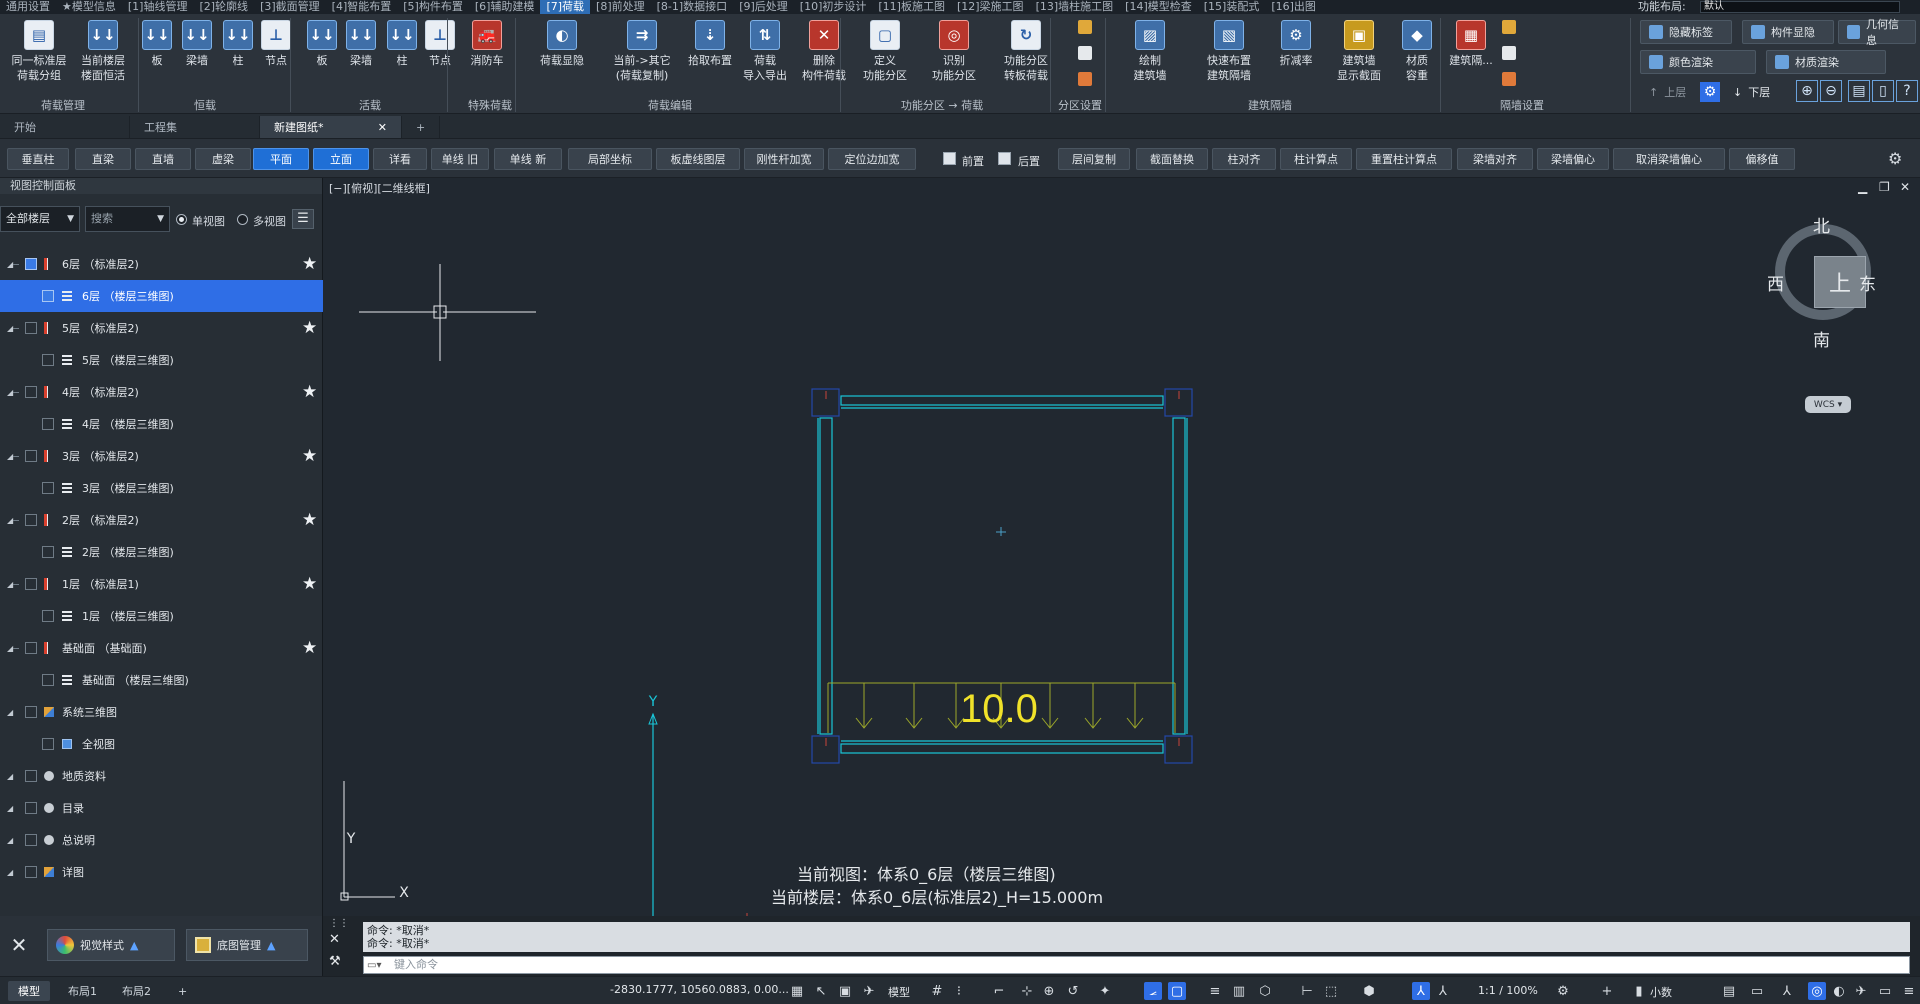 This screenshot has width=1920, height=1004. Describe the element at coordinates (1026, 51) in the screenshot. I see `ribbon-button: ↻ 功能分区 转板荷载` at that location.